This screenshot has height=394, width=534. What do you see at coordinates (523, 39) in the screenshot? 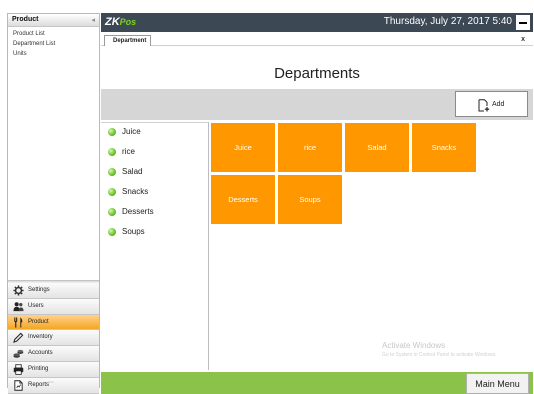
I see `close-icon: x` at bounding box center [523, 39].